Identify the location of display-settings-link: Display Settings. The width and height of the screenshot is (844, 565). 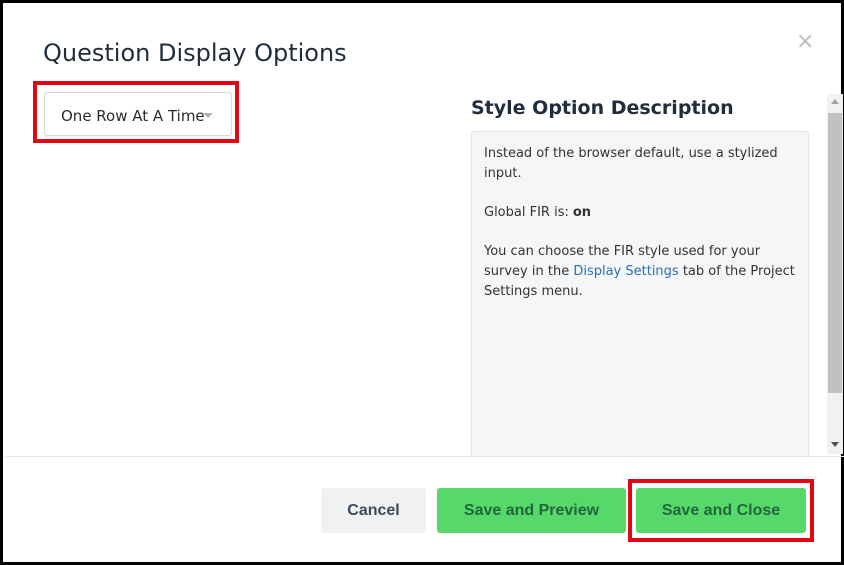
(625, 271).